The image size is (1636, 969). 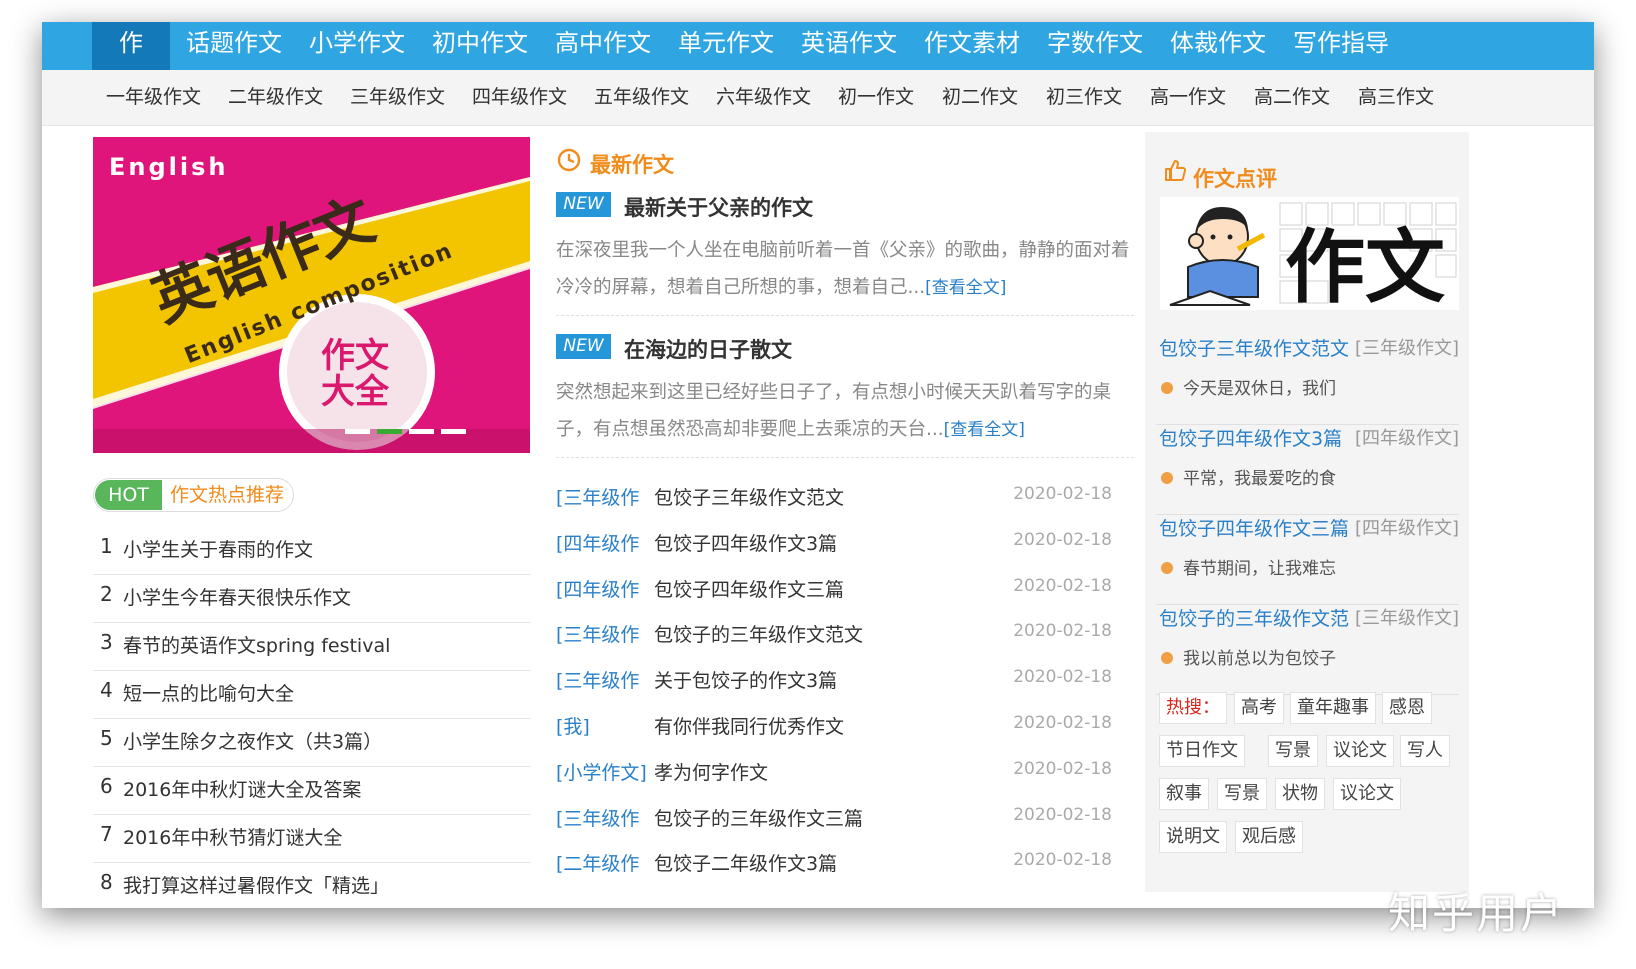 I want to click on list-item: [三年级作 包饺子的三年级作文范文 2020-02-18, so click(x=834, y=643).